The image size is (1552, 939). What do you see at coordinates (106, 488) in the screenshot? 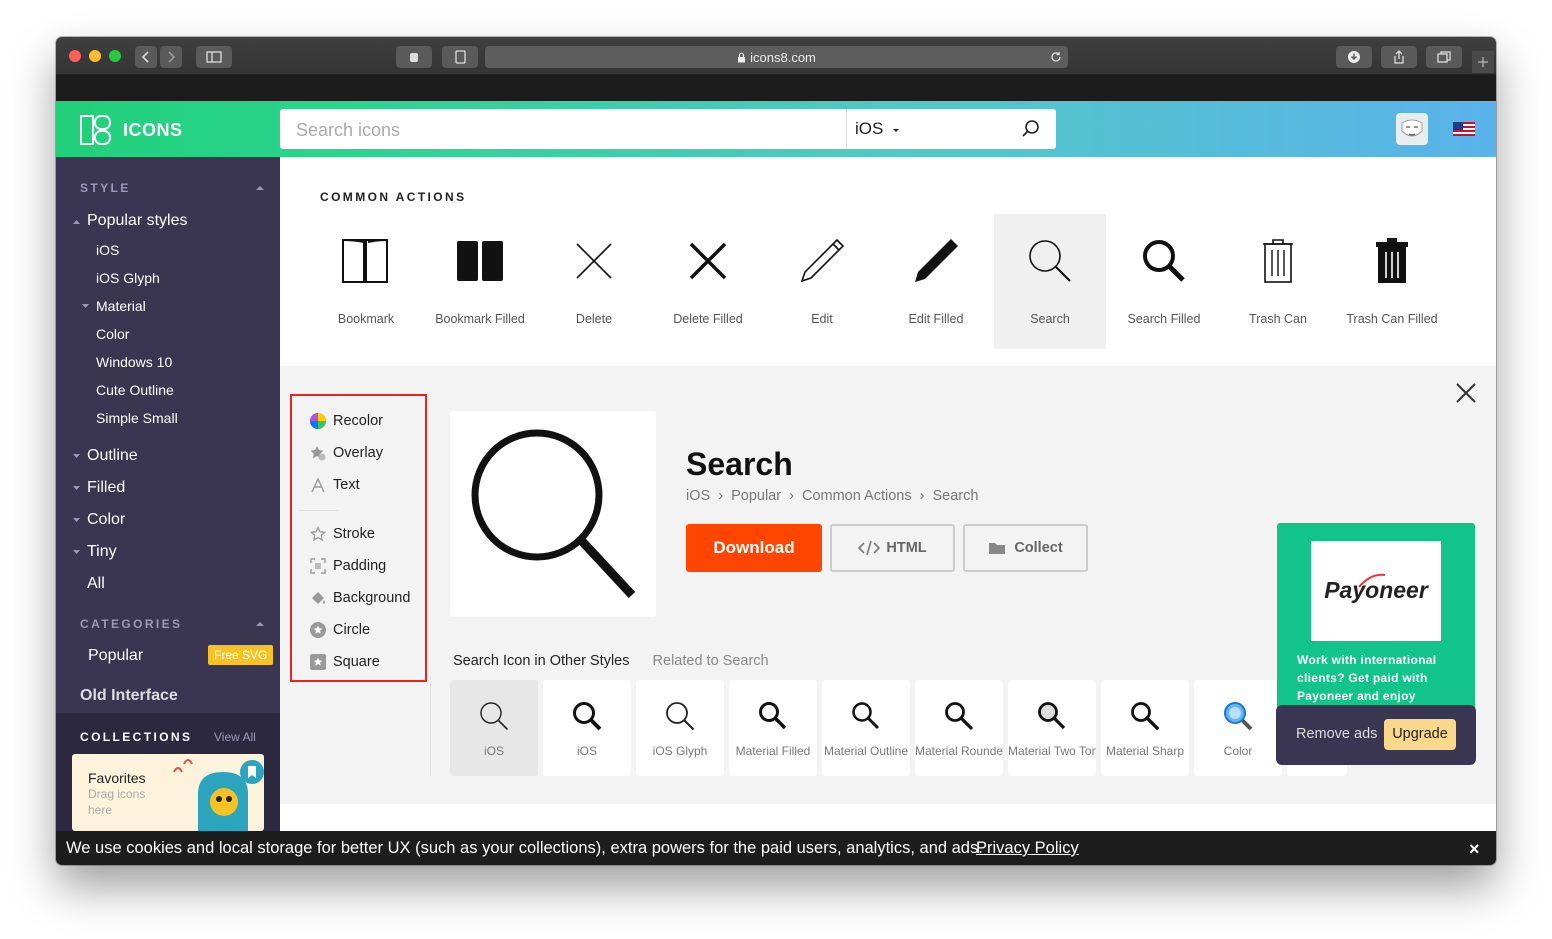
I see `sidebar-item-filled: Filled` at bounding box center [106, 488].